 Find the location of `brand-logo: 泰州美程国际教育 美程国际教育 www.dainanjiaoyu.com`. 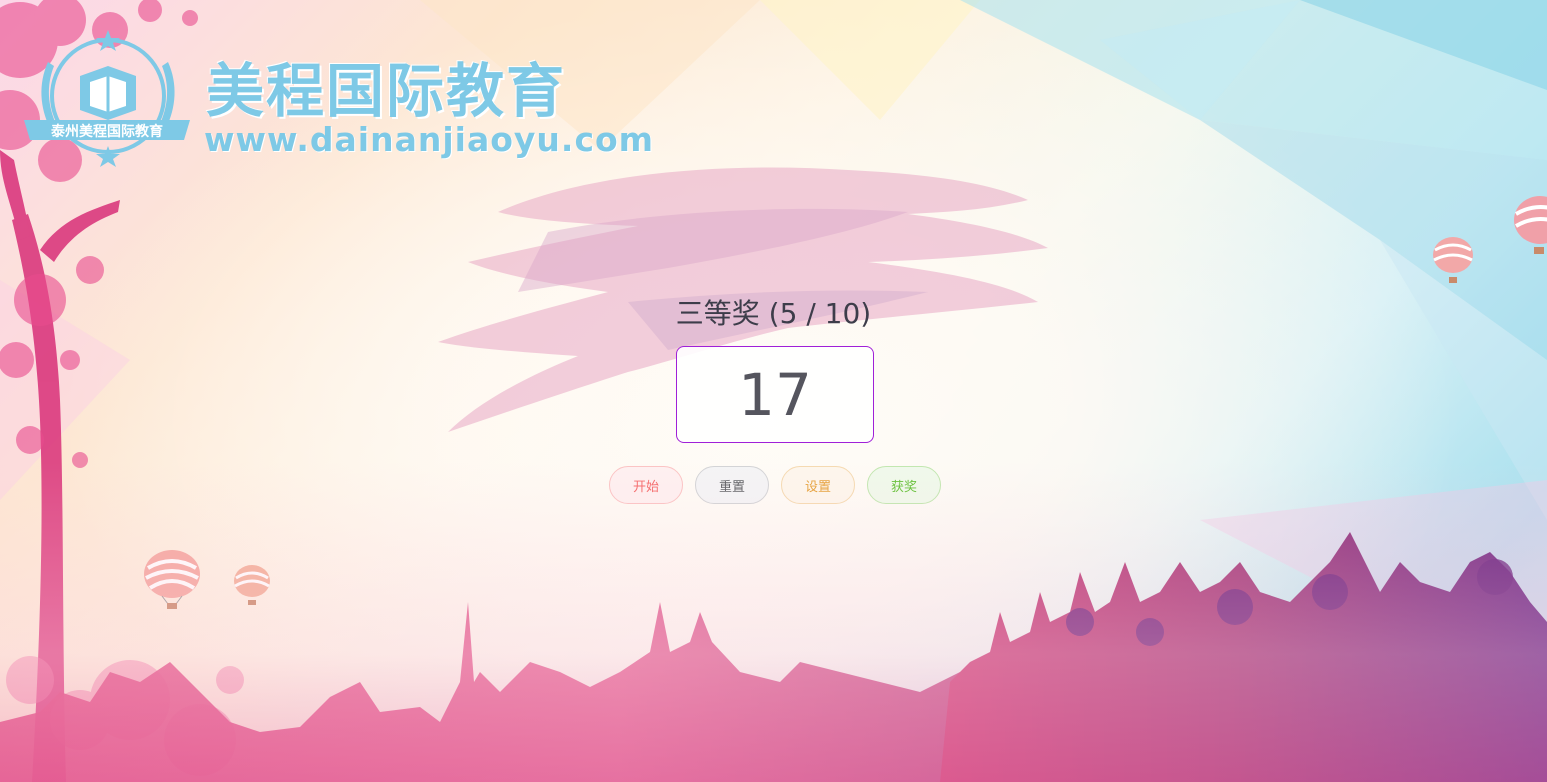

brand-logo: 泰州美程国际教育 美程国际教育 www.dainanjiaoyu.com is located at coordinates (336, 103).